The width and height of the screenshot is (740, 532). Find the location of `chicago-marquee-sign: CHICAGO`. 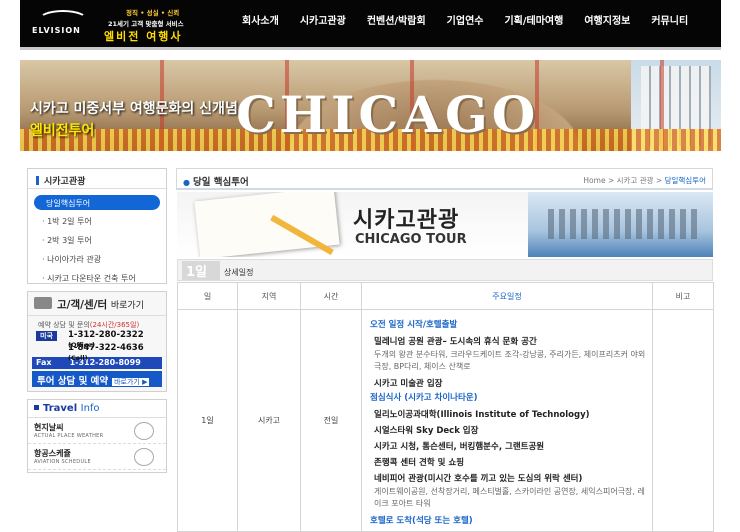

chicago-marquee-sign: CHICAGO is located at coordinates (388, 114).